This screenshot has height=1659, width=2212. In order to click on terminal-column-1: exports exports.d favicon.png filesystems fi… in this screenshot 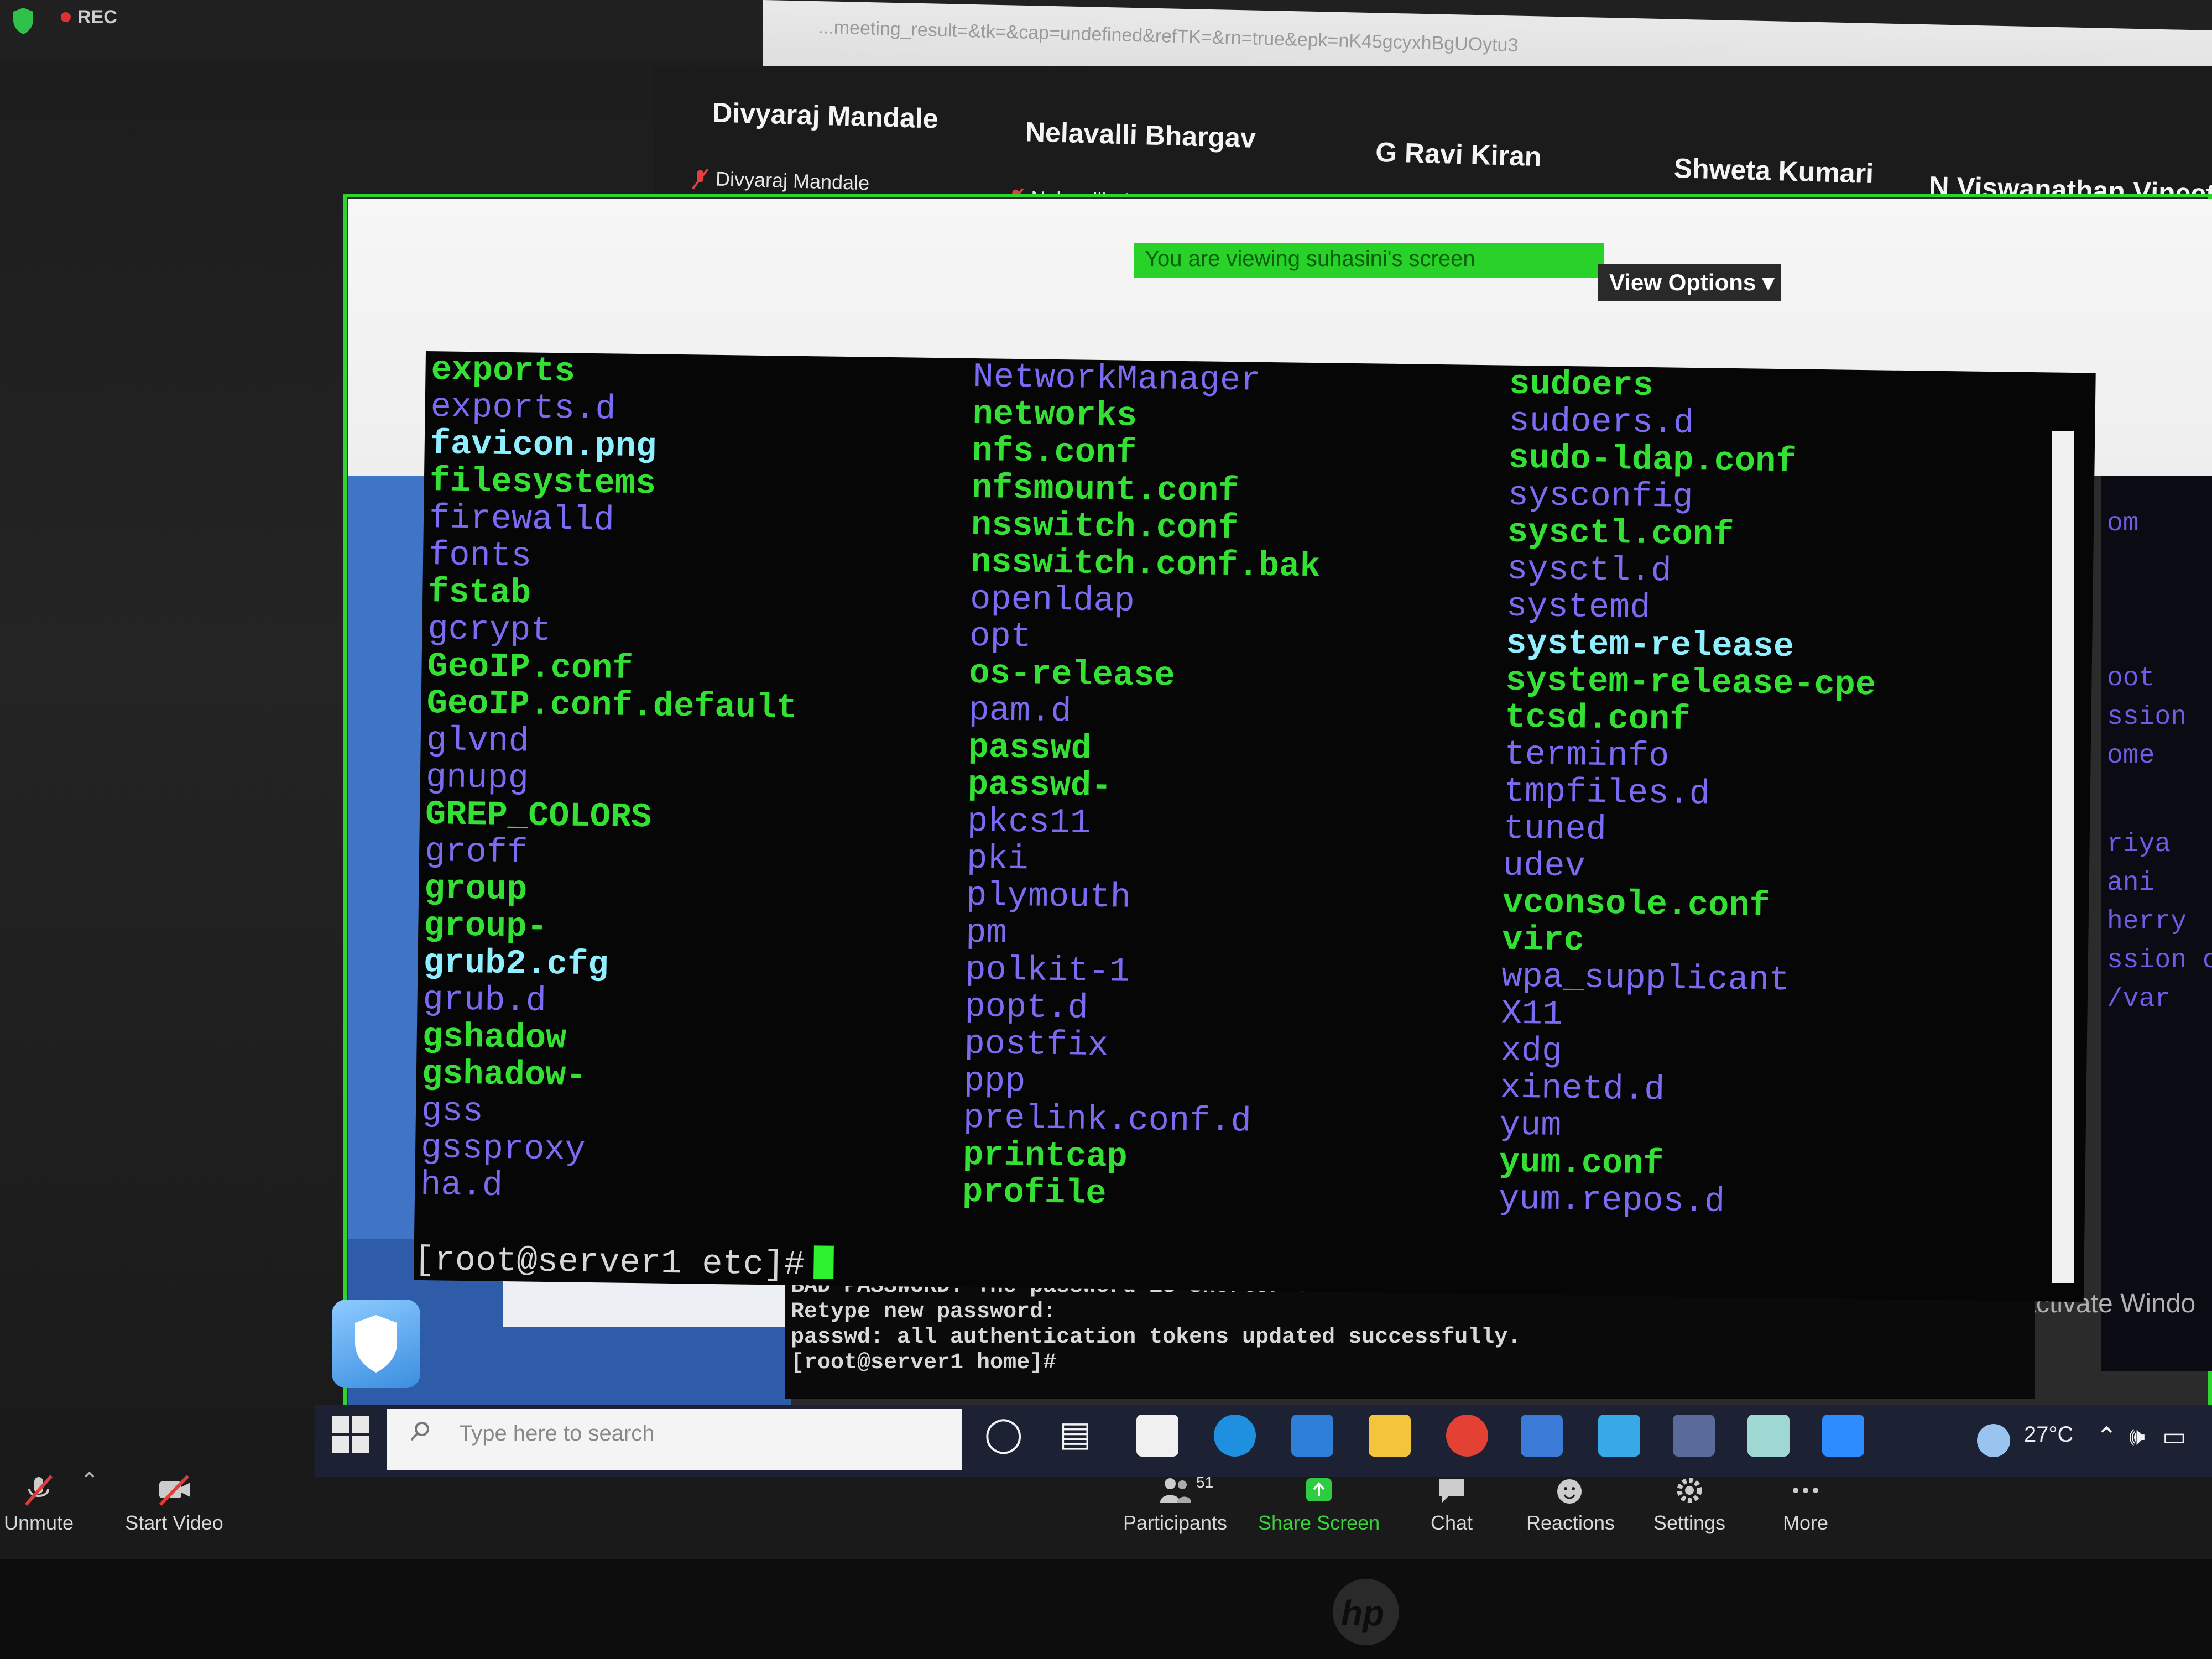, I will do `click(611, 779)`.